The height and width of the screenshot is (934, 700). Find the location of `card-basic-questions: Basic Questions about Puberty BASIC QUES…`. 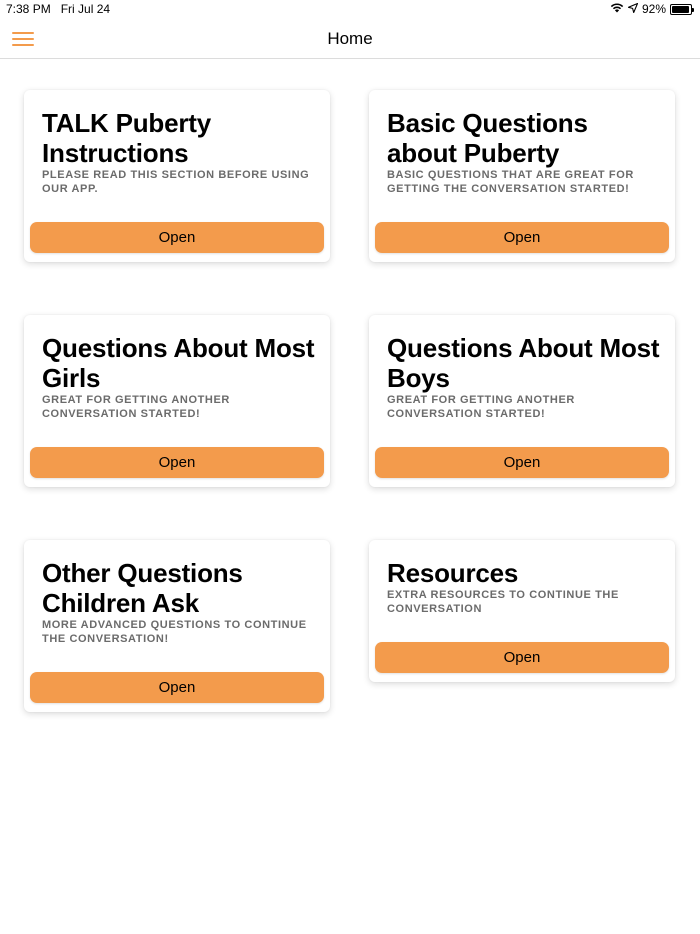

card-basic-questions: Basic Questions about Puberty BASIC QUES… is located at coordinates (522, 176).